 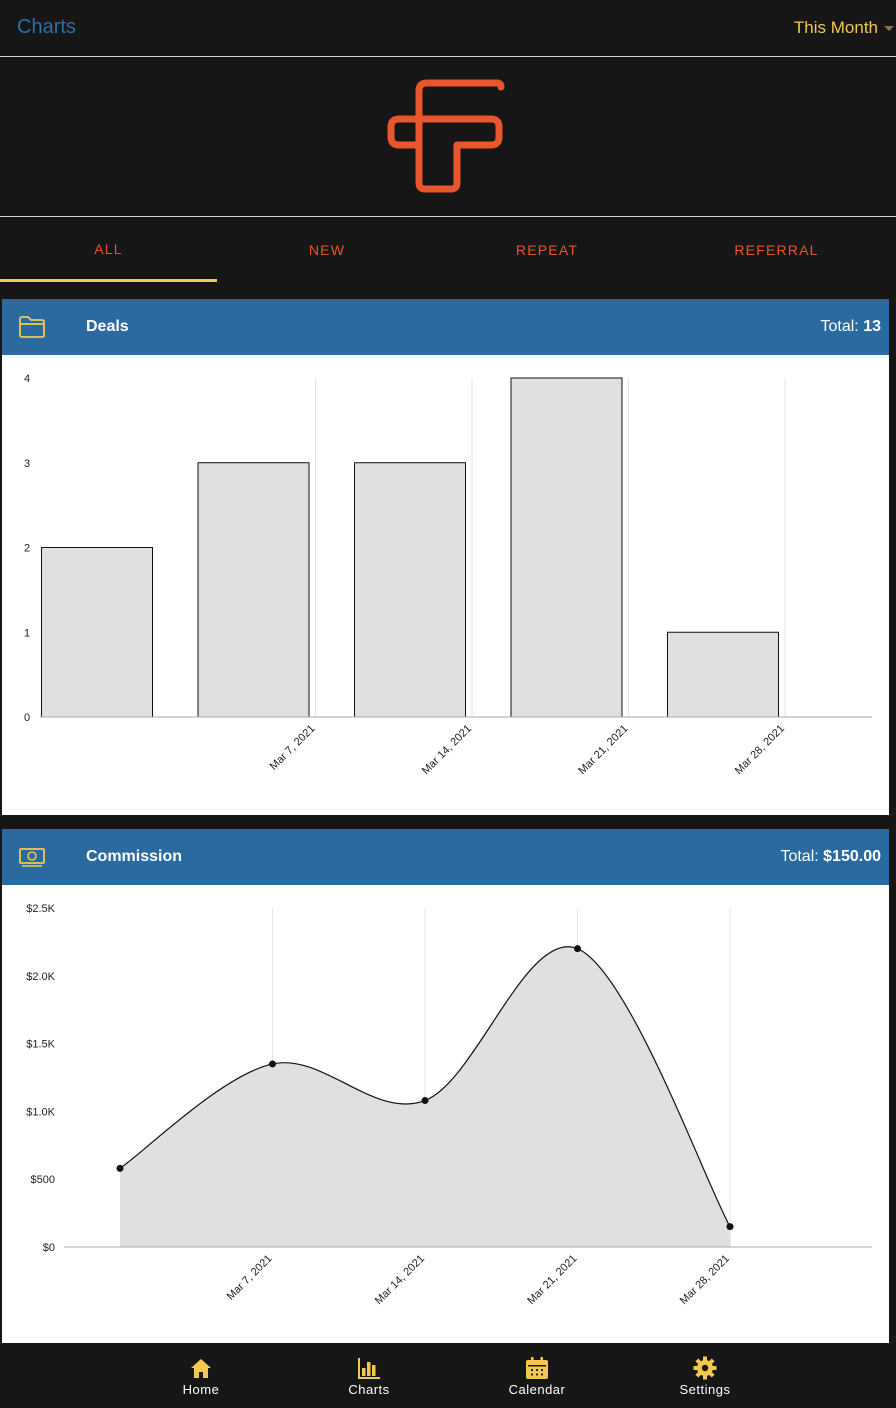 I want to click on segment-tabs: ALL NEW REPEAT REFERRAL, so click(x=448, y=250).